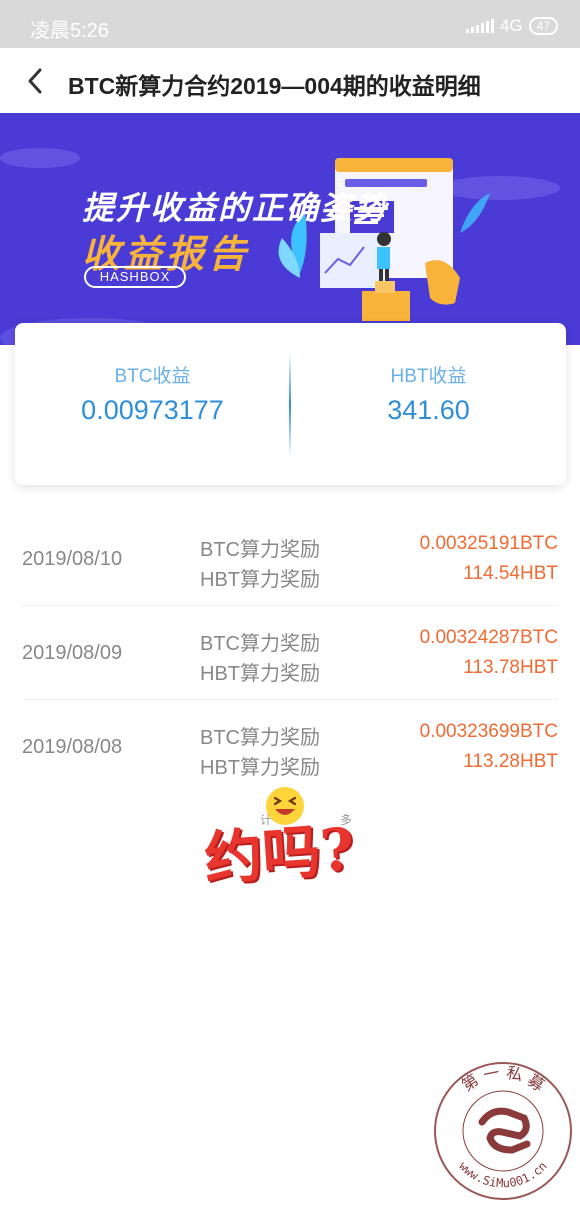 The image size is (580, 1207). What do you see at coordinates (543, 26) in the screenshot?
I see `battery-icon: 47` at bounding box center [543, 26].